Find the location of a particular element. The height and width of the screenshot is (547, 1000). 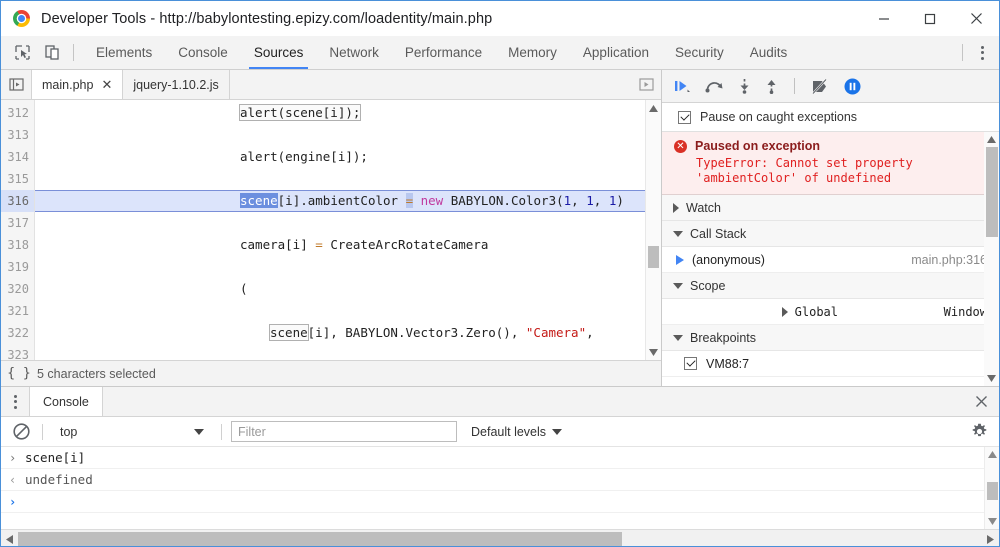

console-context-select: top is located at coordinates (132, 431).